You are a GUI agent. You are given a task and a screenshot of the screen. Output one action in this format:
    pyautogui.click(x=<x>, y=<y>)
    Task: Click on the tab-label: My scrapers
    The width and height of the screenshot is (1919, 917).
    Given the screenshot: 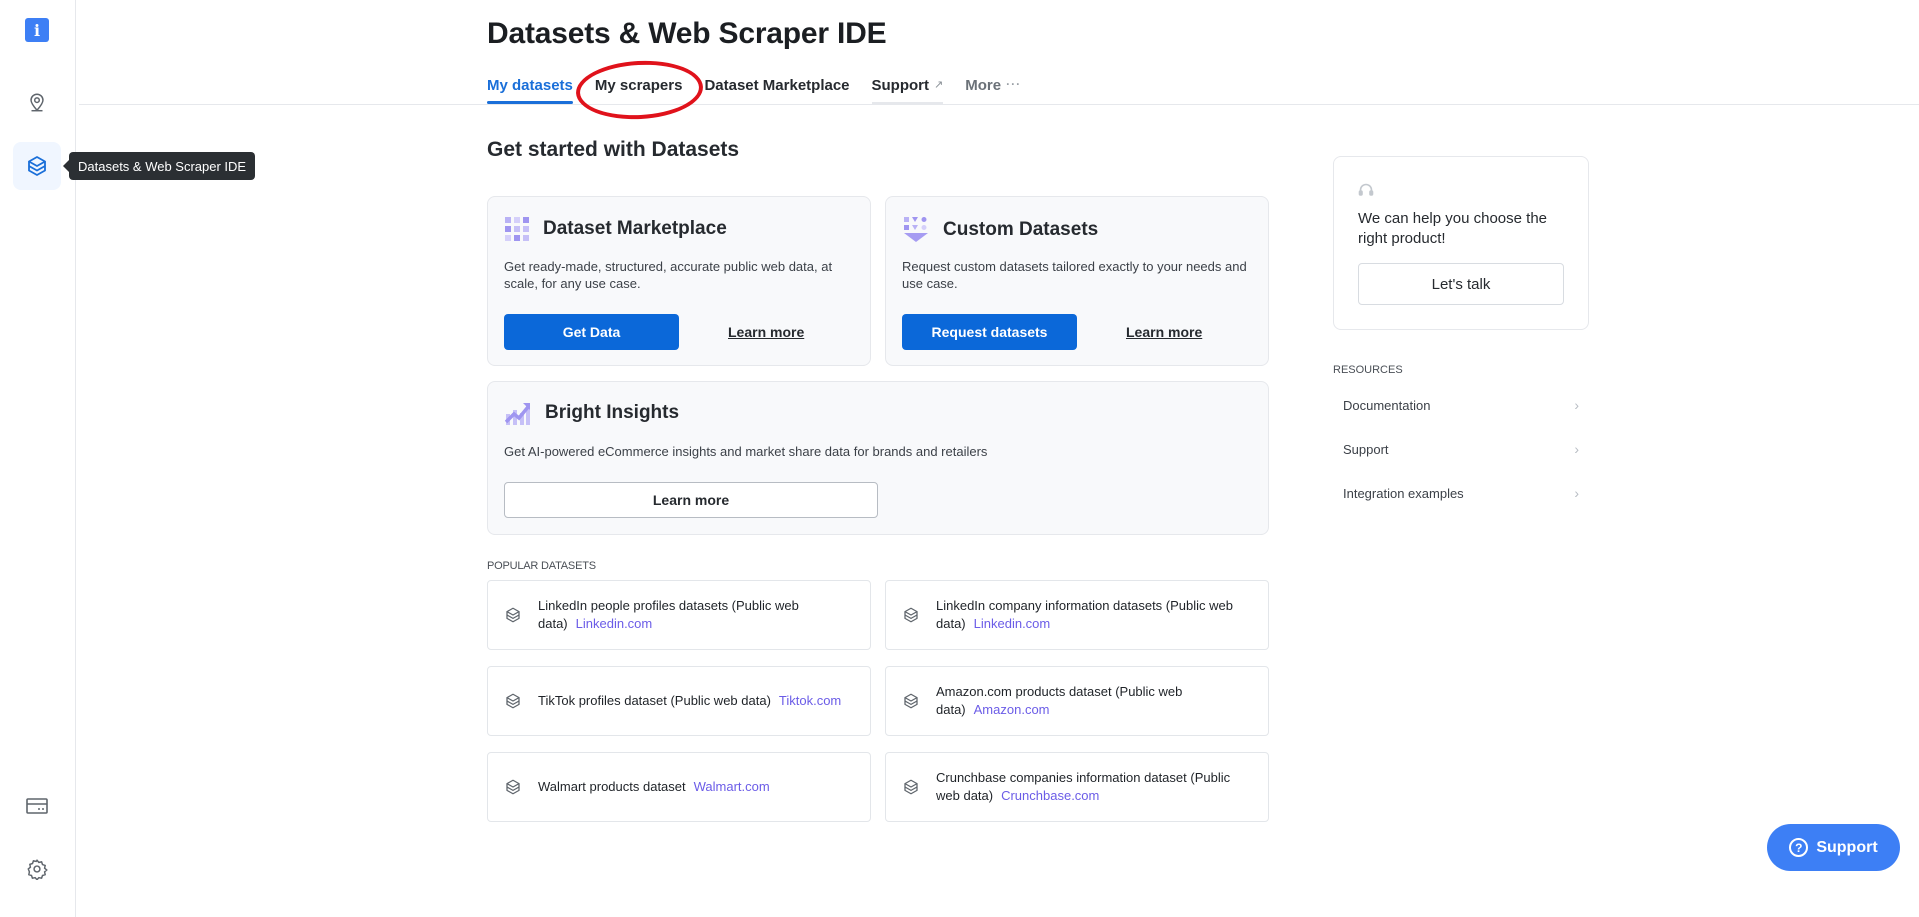 What is the action you would take?
    pyautogui.click(x=638, y=85)
    